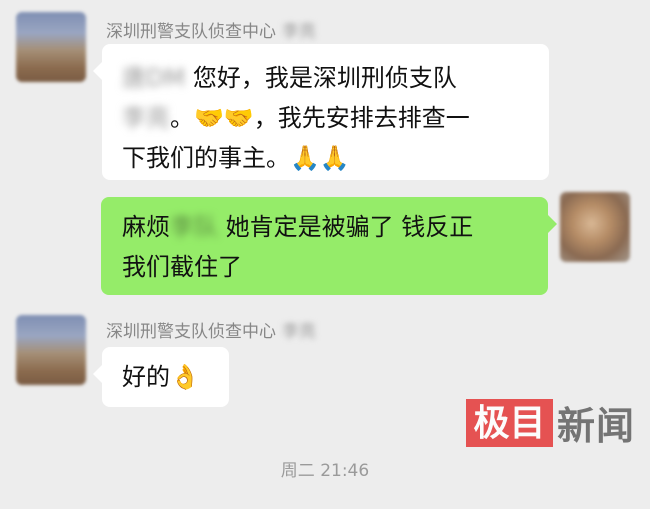  Describe the element at coordinates (154, 78) in the screenshot. I see `redacted-text: 唐DM` at that location.